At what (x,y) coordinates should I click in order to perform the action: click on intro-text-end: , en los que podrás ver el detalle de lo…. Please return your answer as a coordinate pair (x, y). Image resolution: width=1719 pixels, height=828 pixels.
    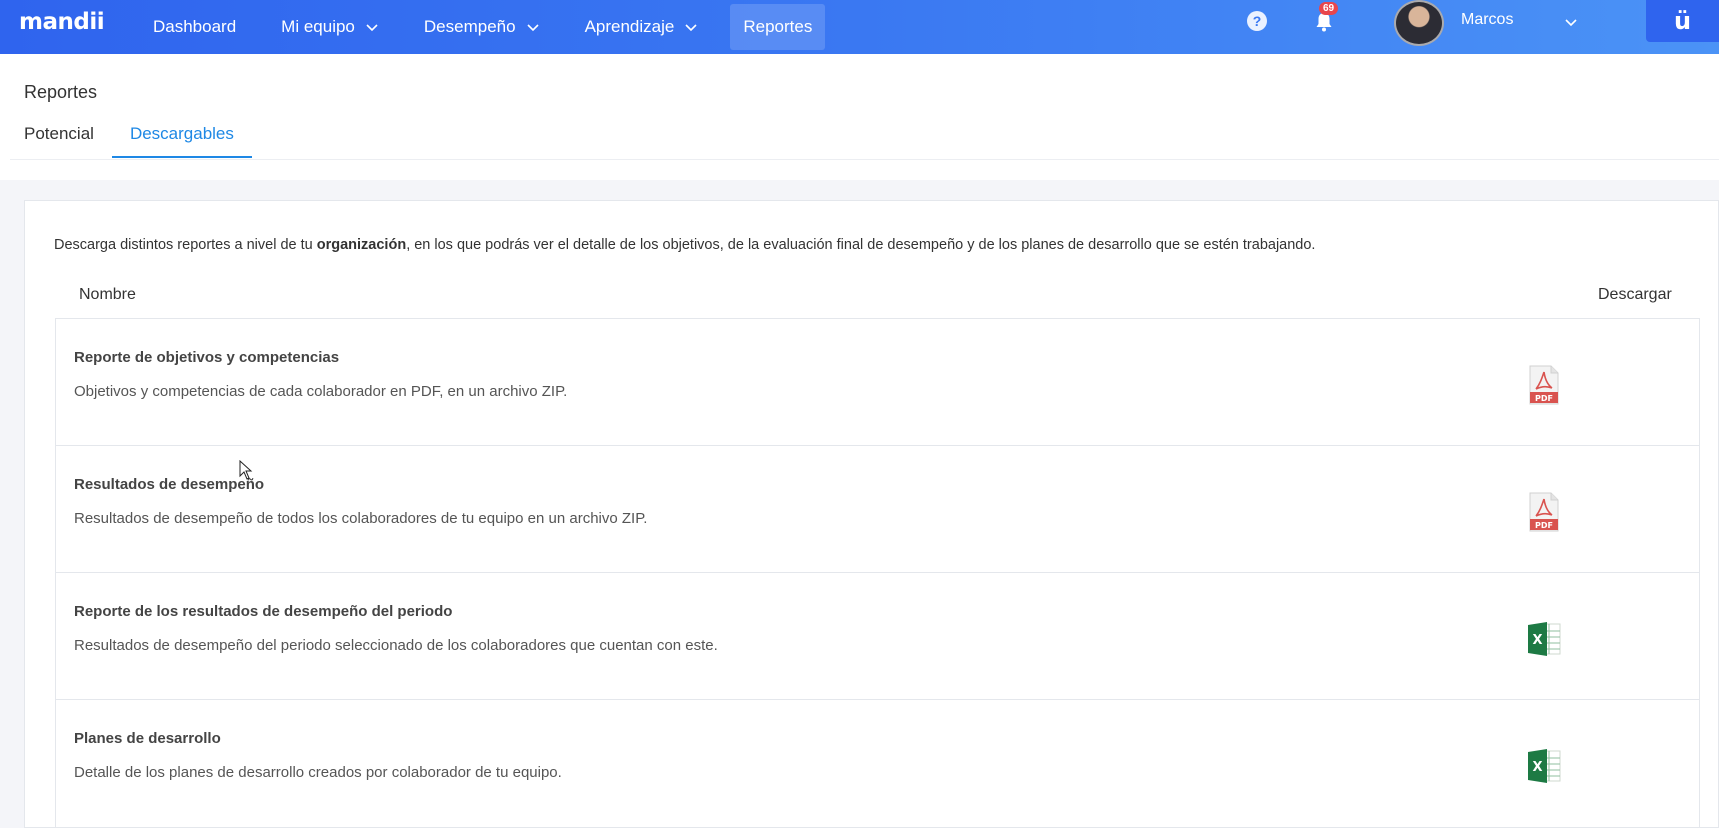
    Looking at the image, I should click on (861, 245).